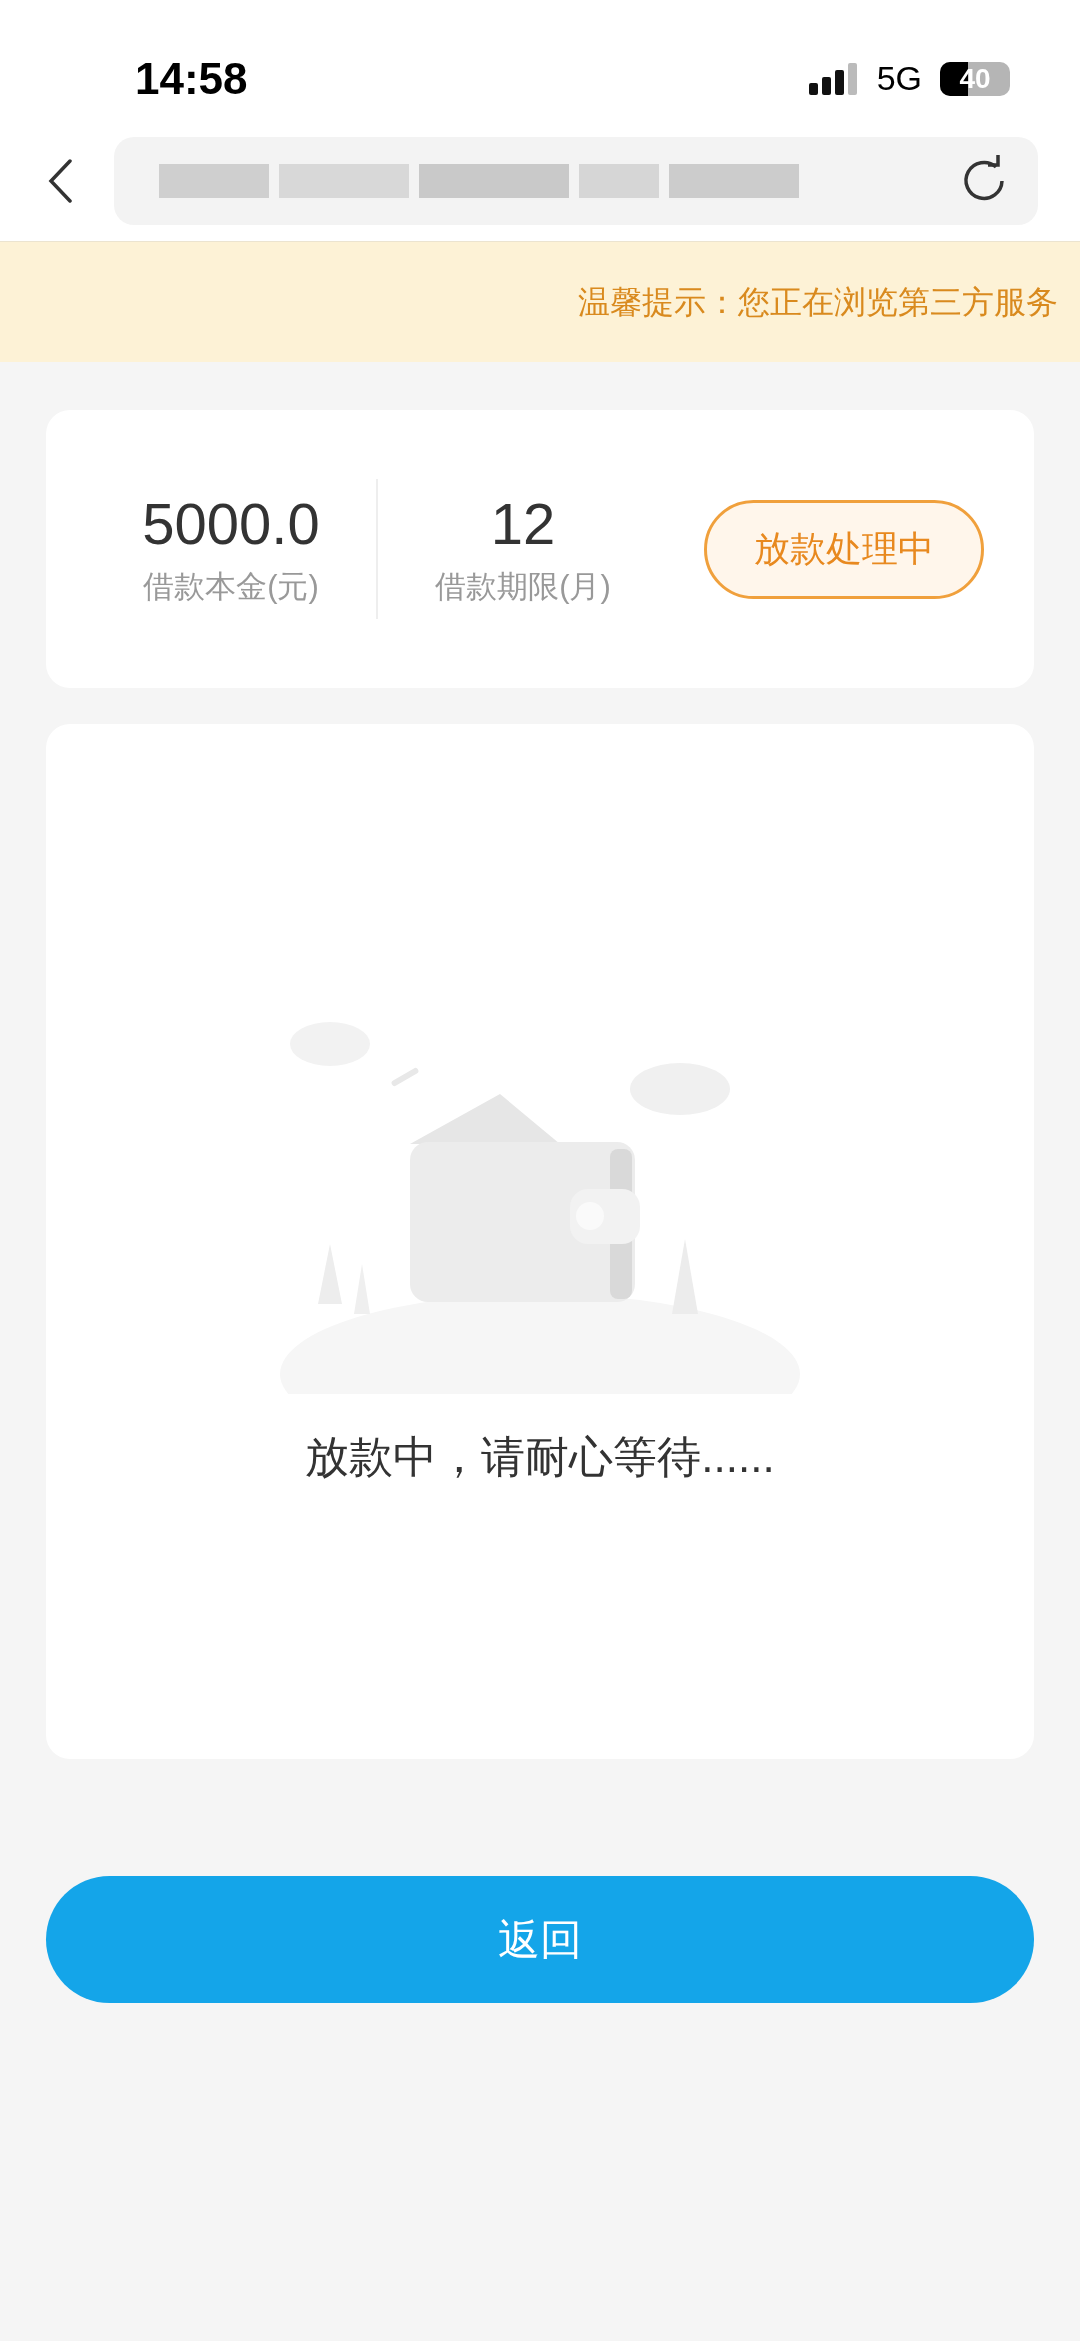 The height and width of the screenshot is (2341, 1080). Describe the element at coordinates (231, 523) in the screenshot. I see `loan-value: 5000.0` at that location.